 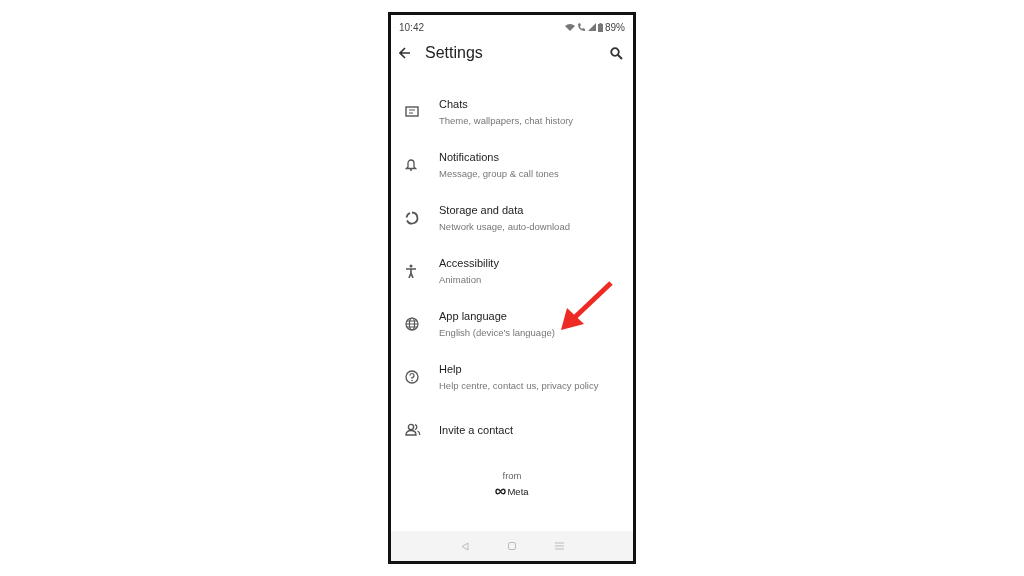 I want to click on item-subtitle: Theme, wallpapers, chat history, so click(x=506, y=120).